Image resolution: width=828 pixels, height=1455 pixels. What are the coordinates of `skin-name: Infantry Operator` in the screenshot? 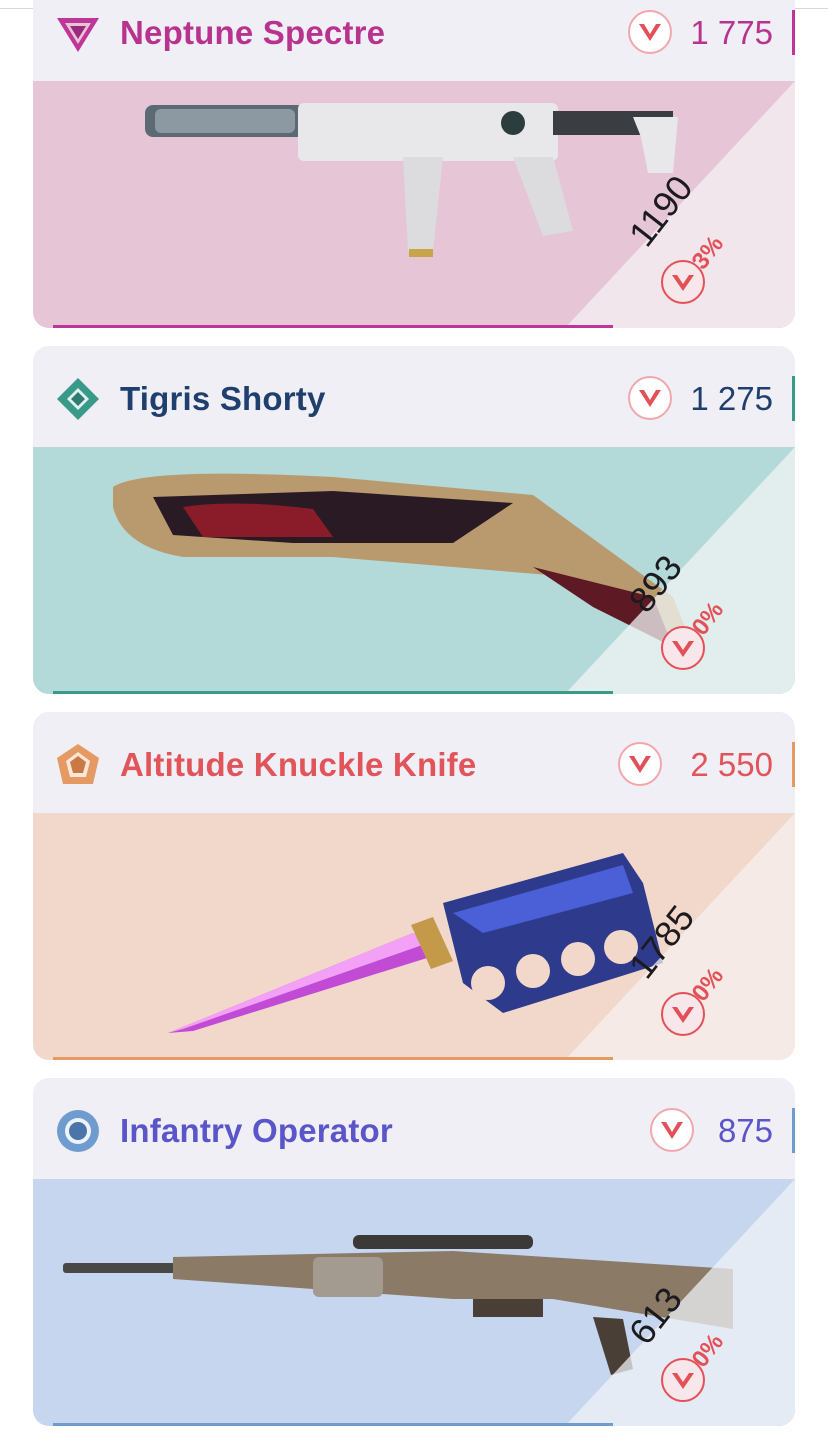 It's located at (256, 1130).